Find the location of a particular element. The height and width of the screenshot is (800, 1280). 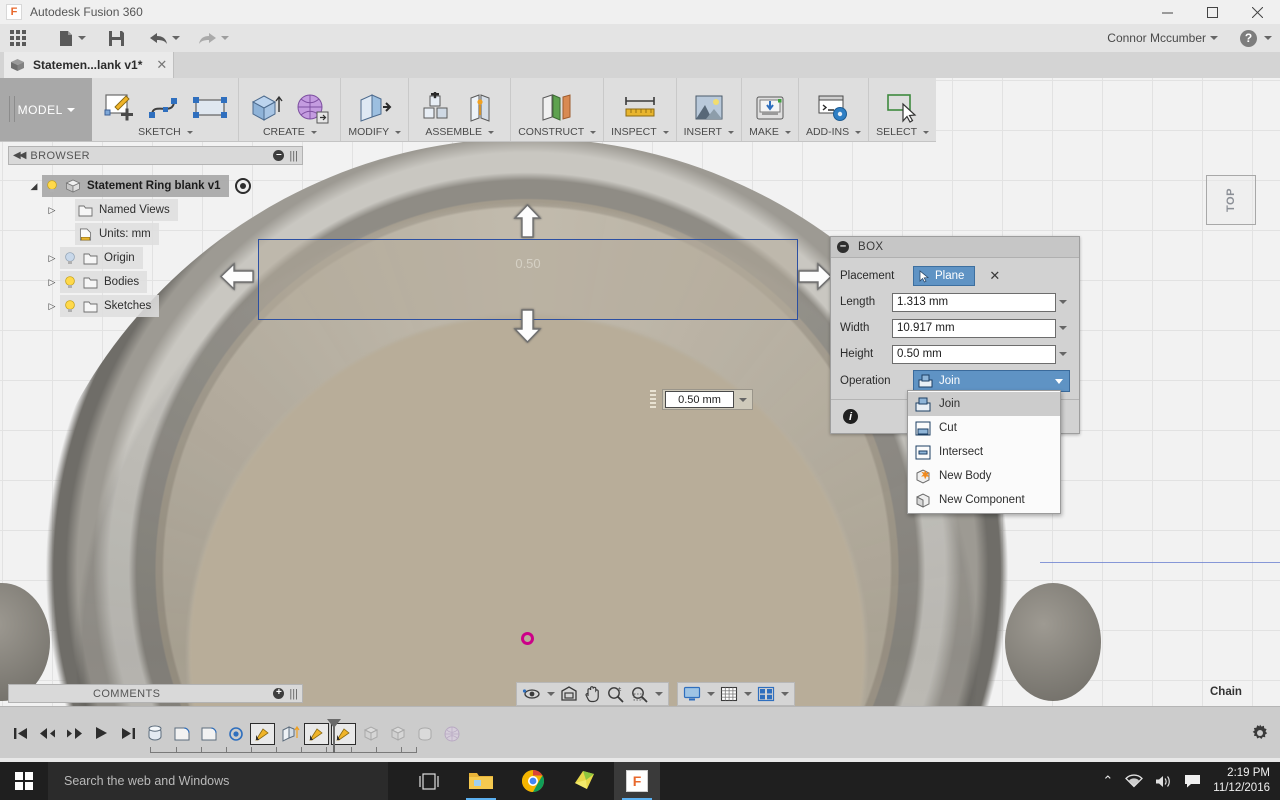

show-hidden-icons-button: ⌃ is located at coordinates (1107, 781).